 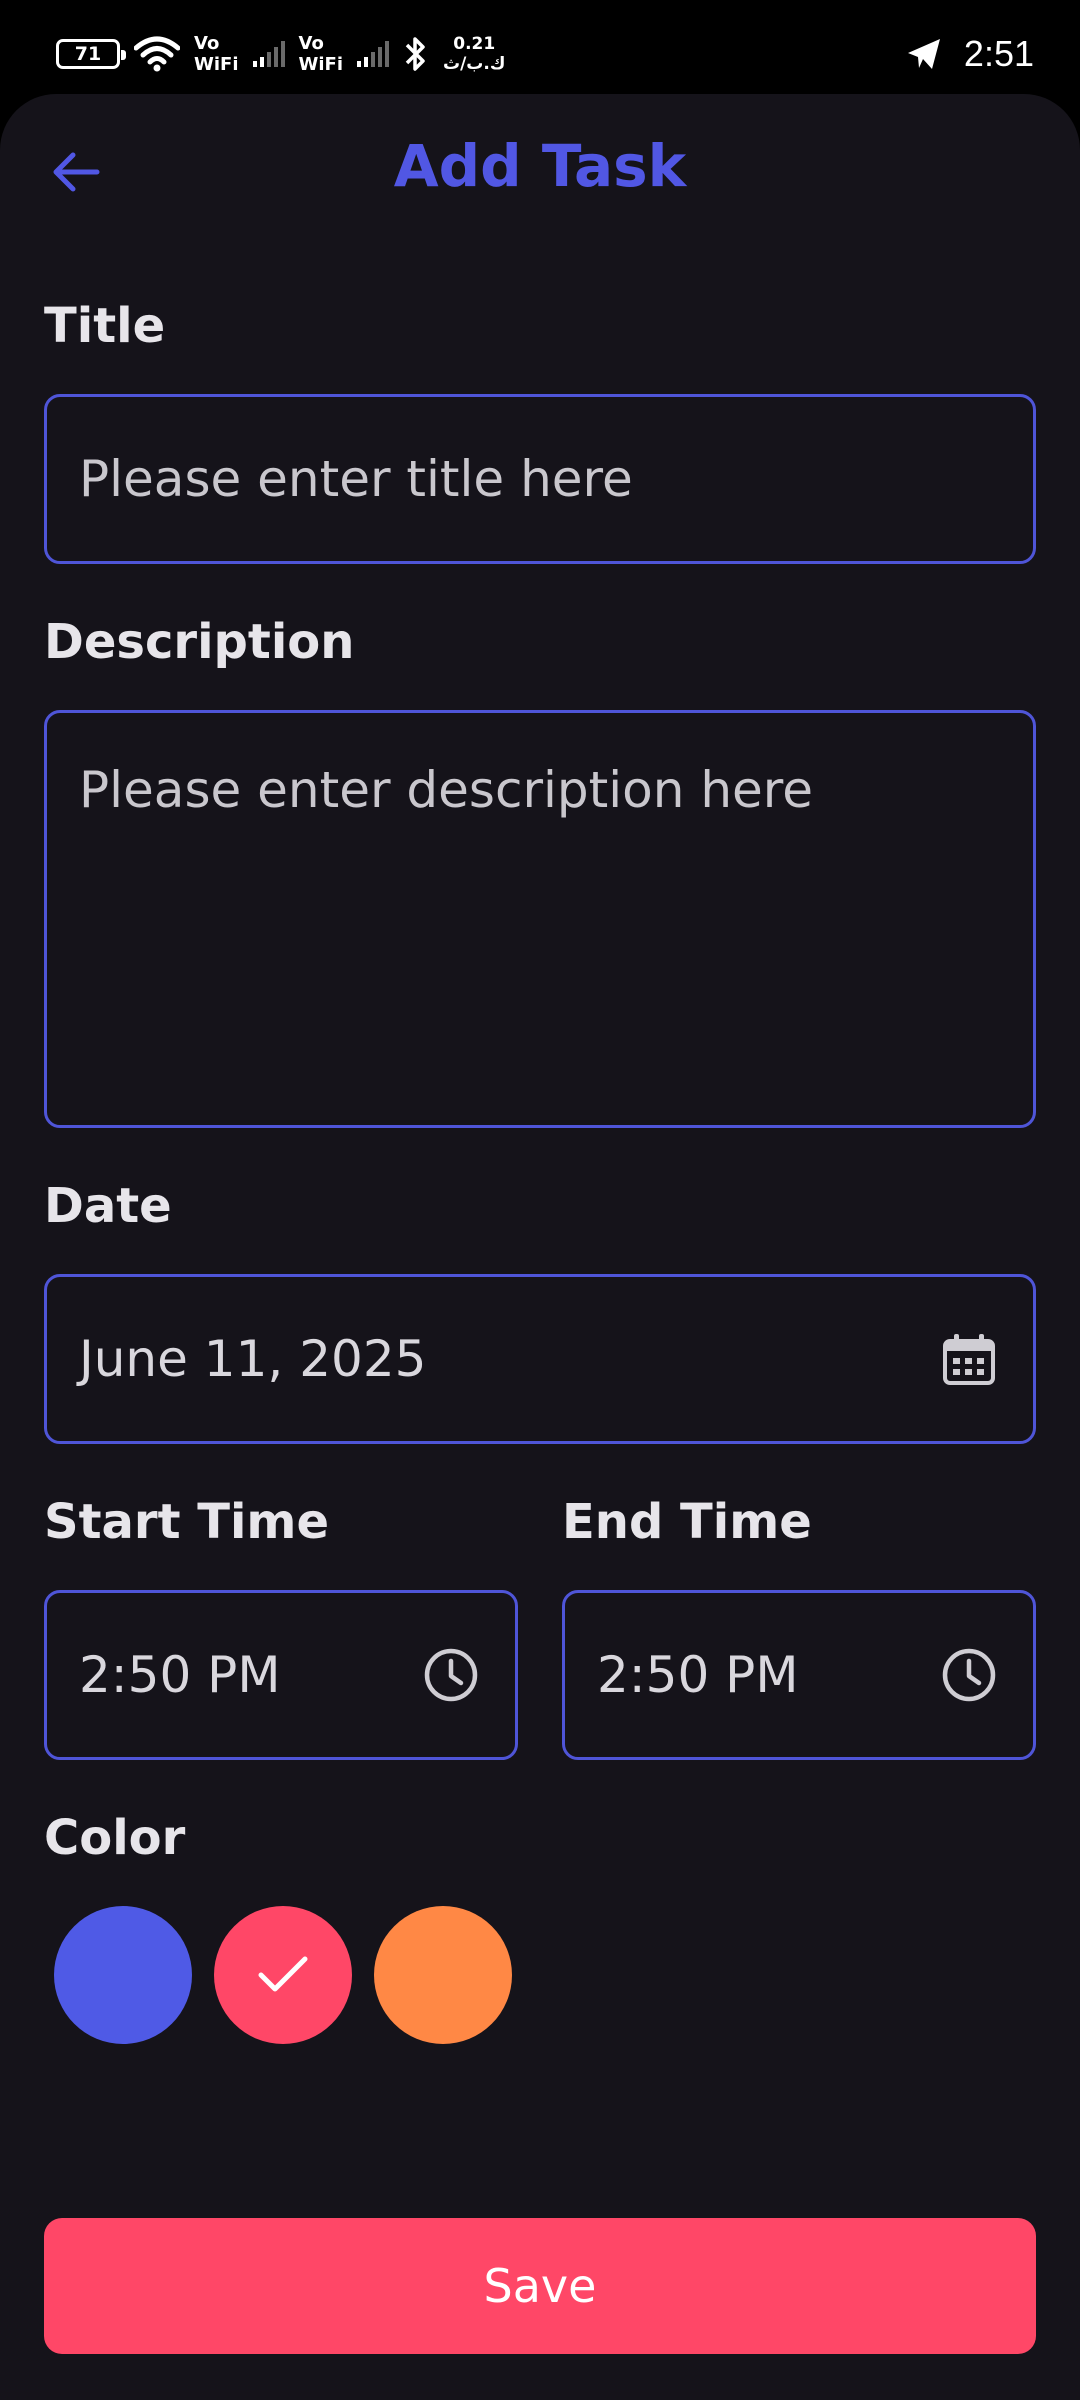 I want to click on start-time-value: 2:50 PM, so click(x=180, y=1675).